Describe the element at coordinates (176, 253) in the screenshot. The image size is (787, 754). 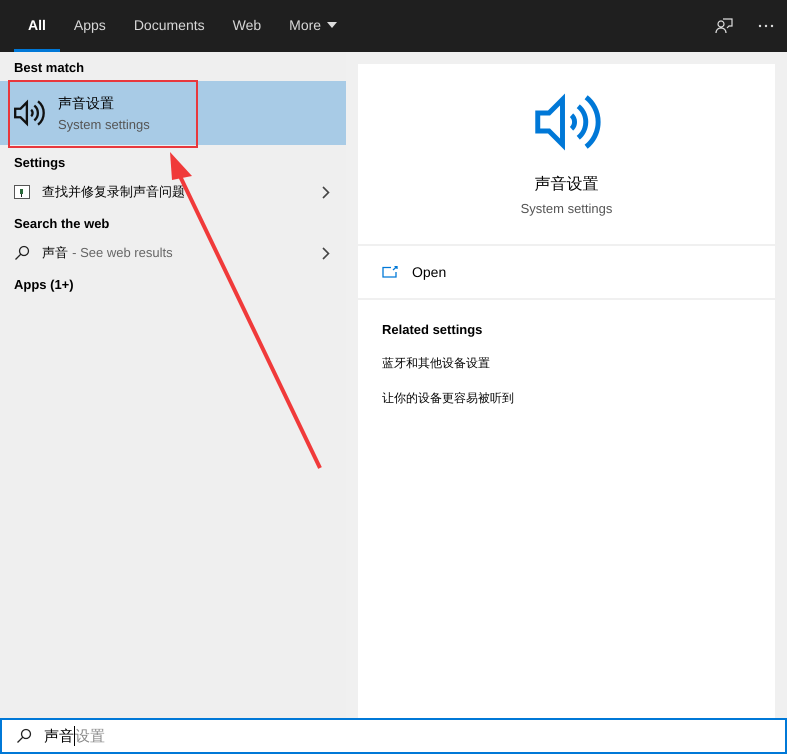
I see `web-result: 声音 - See web results` at that location.